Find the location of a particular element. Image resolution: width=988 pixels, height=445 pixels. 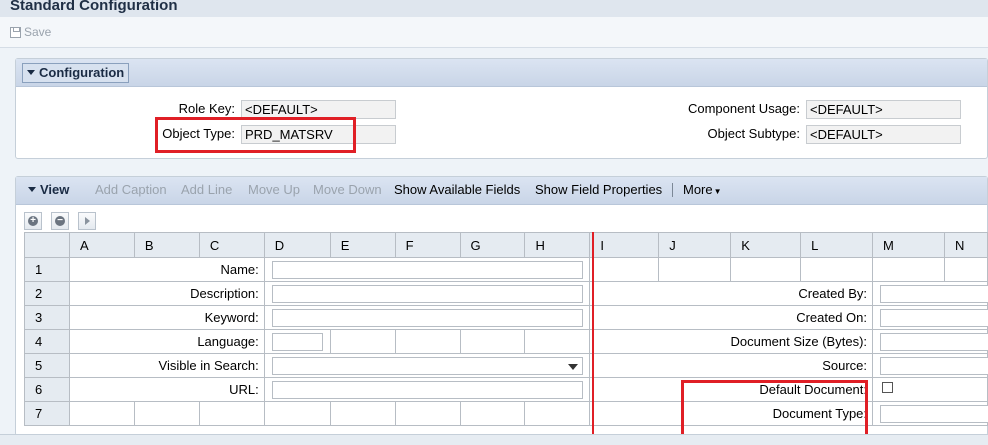

column-header: I is located at coordinates (624, 245).